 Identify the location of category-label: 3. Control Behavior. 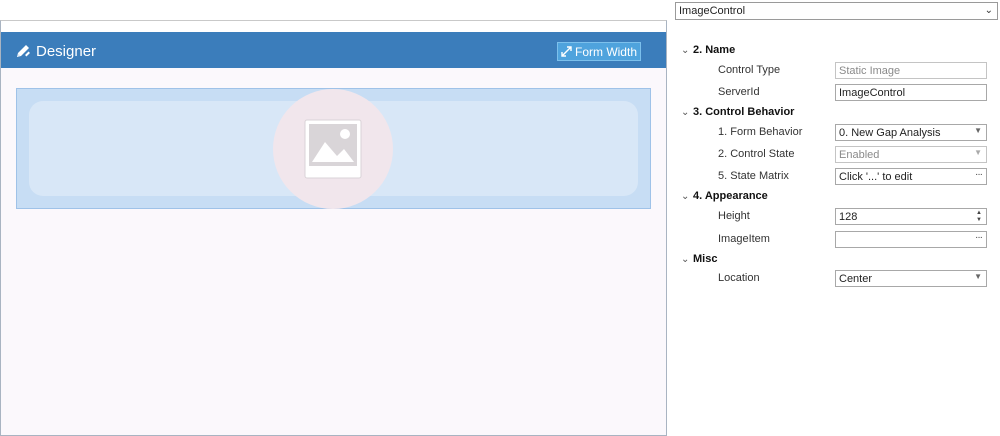
(744, 112).